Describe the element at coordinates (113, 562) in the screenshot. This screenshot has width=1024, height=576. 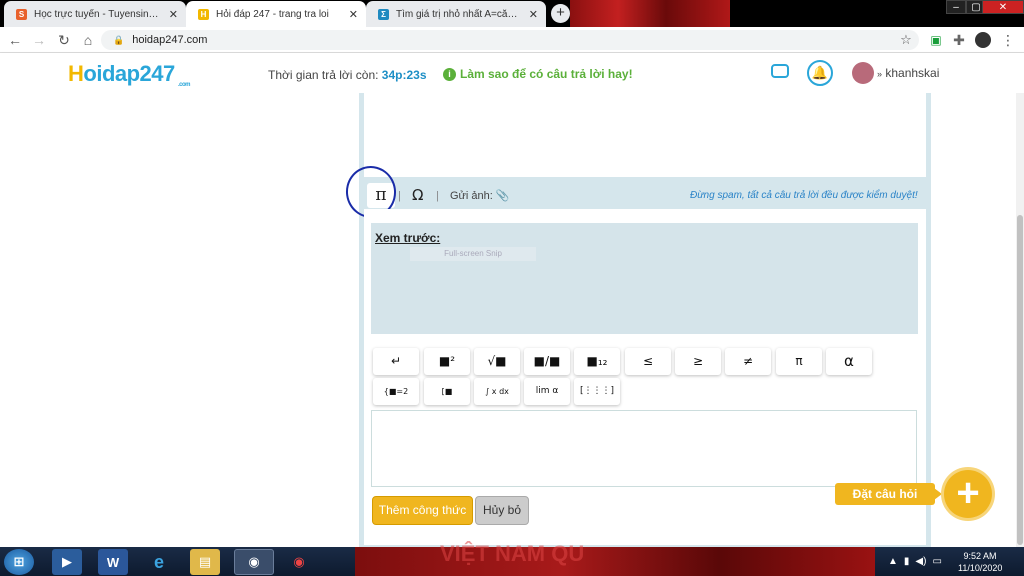
I see `word-icon: W` at that location.